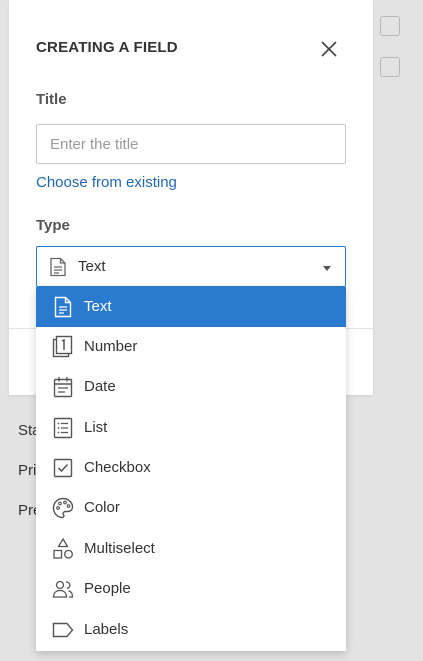 The image size is (423, 661). Describe the element at coordinates (191, 549) in the screenshot. I see `menu-item-multiselect: Multiselect` at that location.